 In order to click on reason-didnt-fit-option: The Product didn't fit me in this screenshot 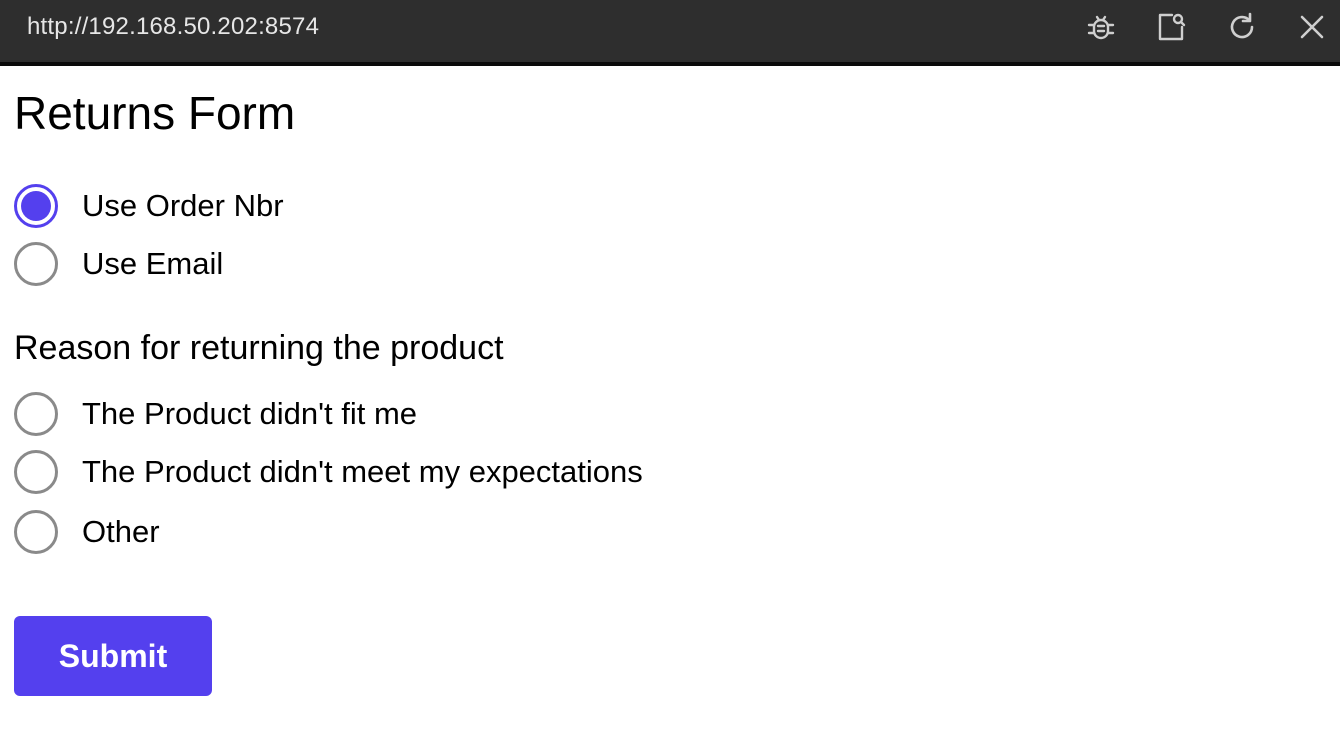, I will do `click(215, 414)`.